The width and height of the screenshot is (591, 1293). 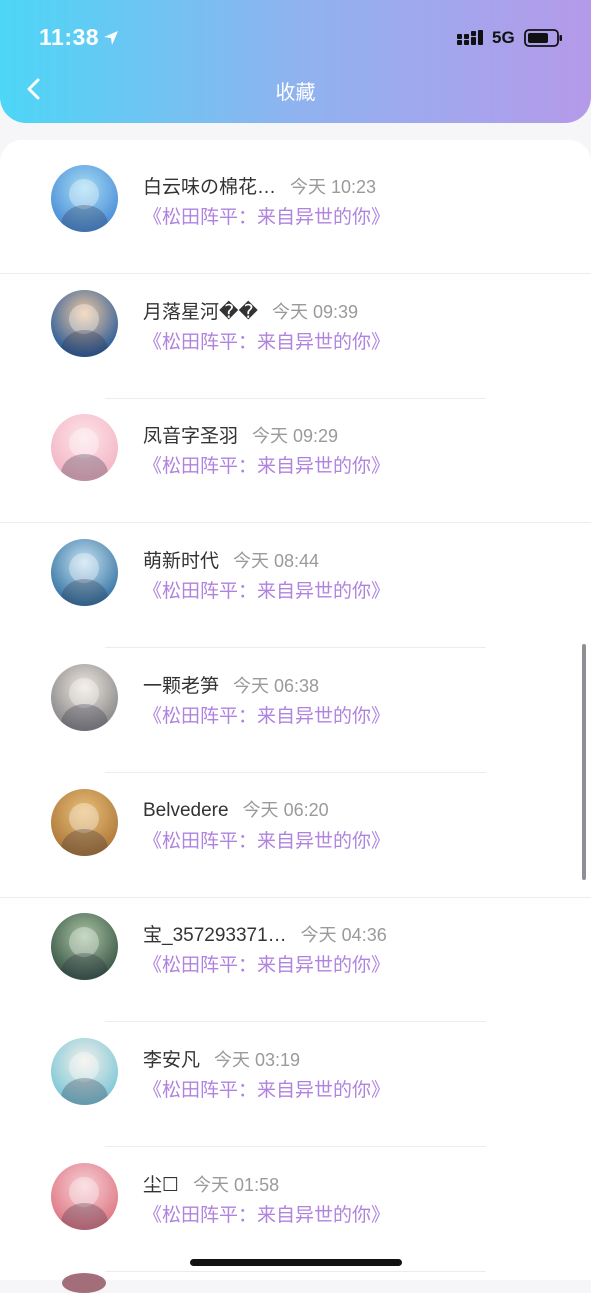 I want to click on favorite-time: 今天 10:23, so click(x=333, y=187).